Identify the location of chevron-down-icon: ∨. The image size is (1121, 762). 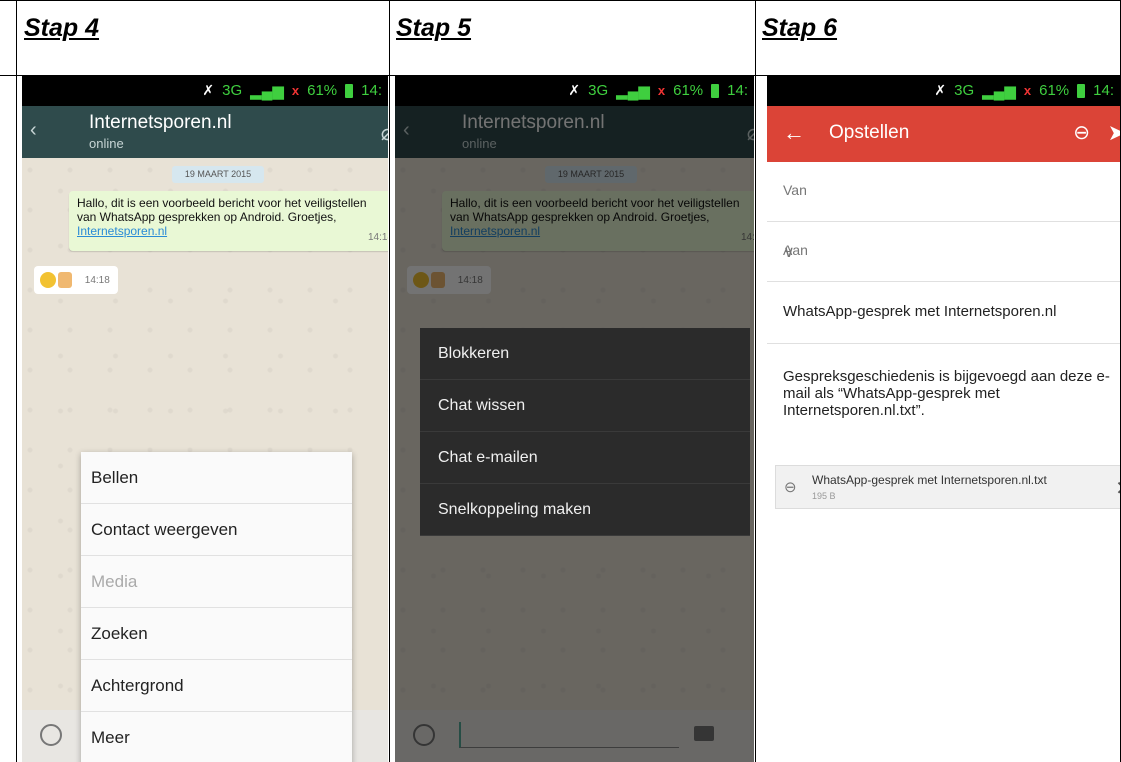
(951, 252).